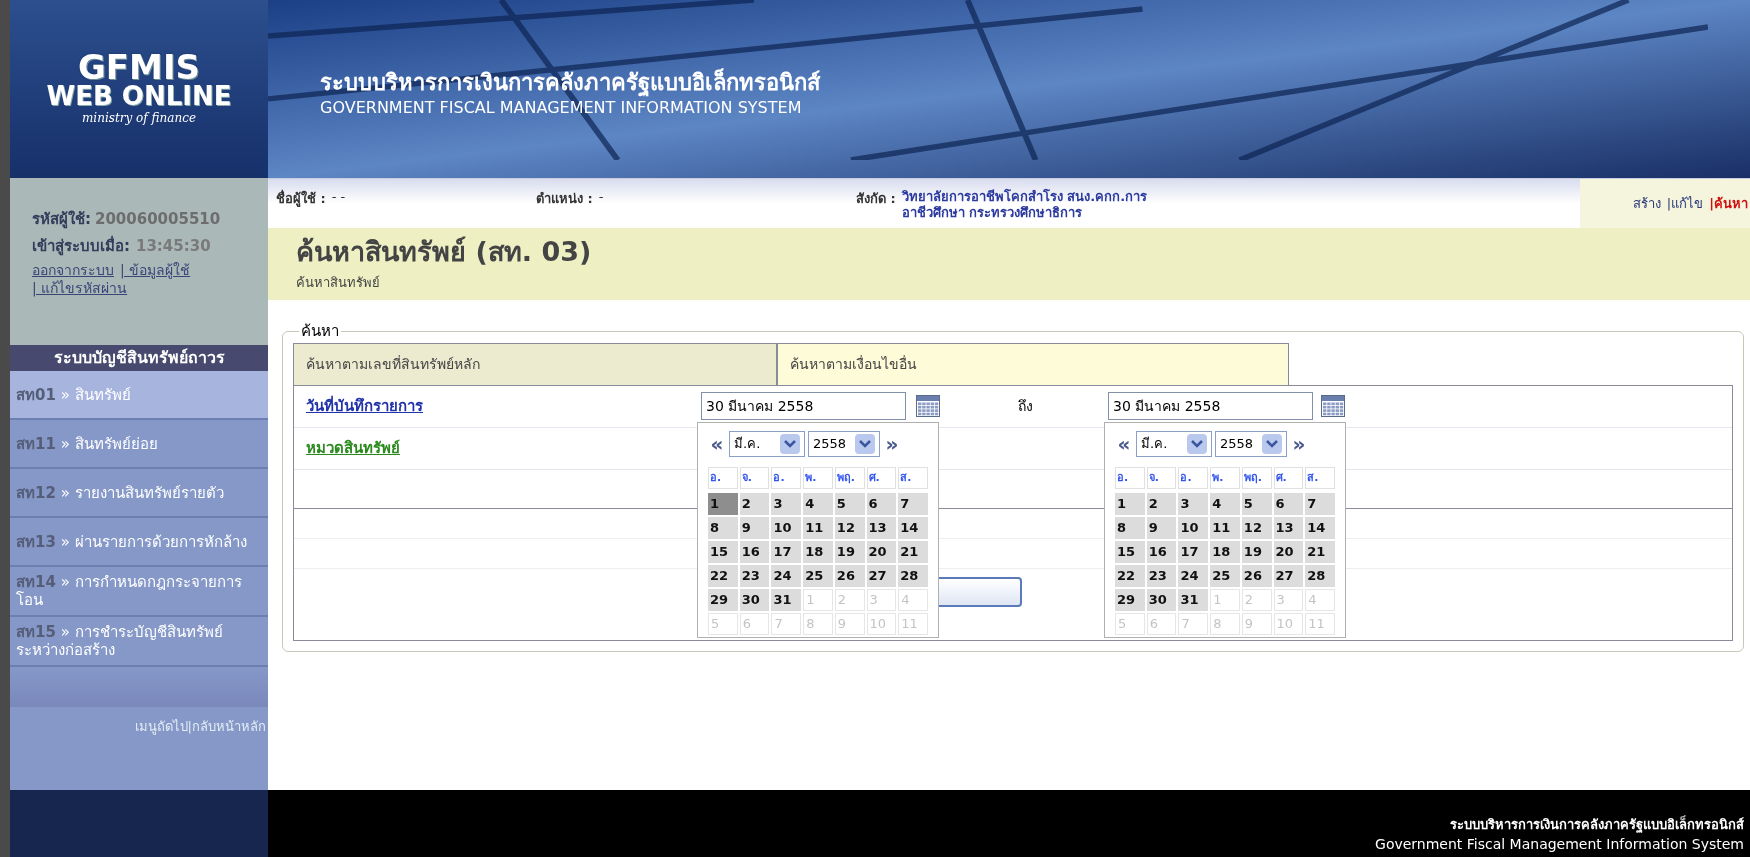  What do you see at coordinates (881, 478) in the screenshot?
I see `weekday-heading: ศ.` at bounding box center [881, 478].